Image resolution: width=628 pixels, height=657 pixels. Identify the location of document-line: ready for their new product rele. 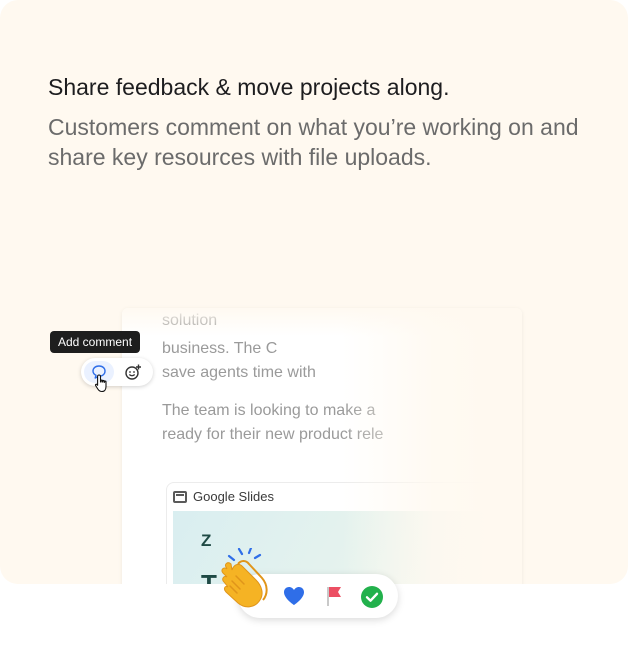
(273, 434).